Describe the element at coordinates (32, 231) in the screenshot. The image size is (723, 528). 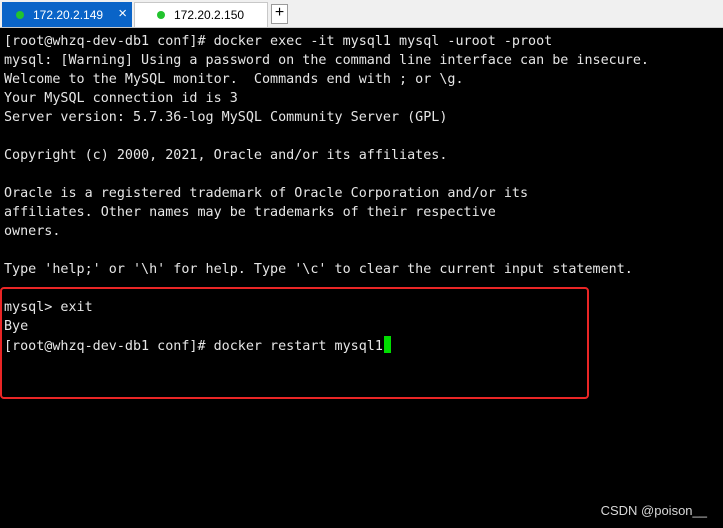
I see `terminal-line: owners.` at that location.